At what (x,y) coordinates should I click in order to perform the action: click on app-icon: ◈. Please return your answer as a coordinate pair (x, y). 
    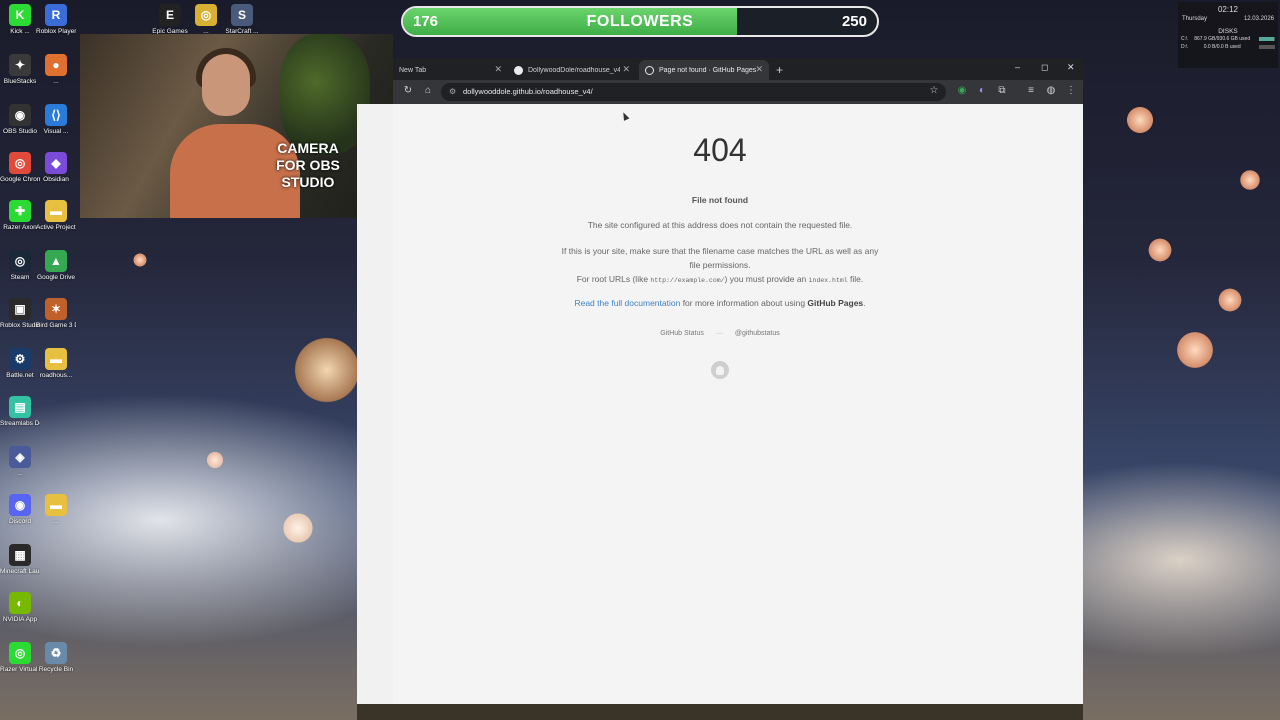
    Looking at the image, I should click on (20, 457).